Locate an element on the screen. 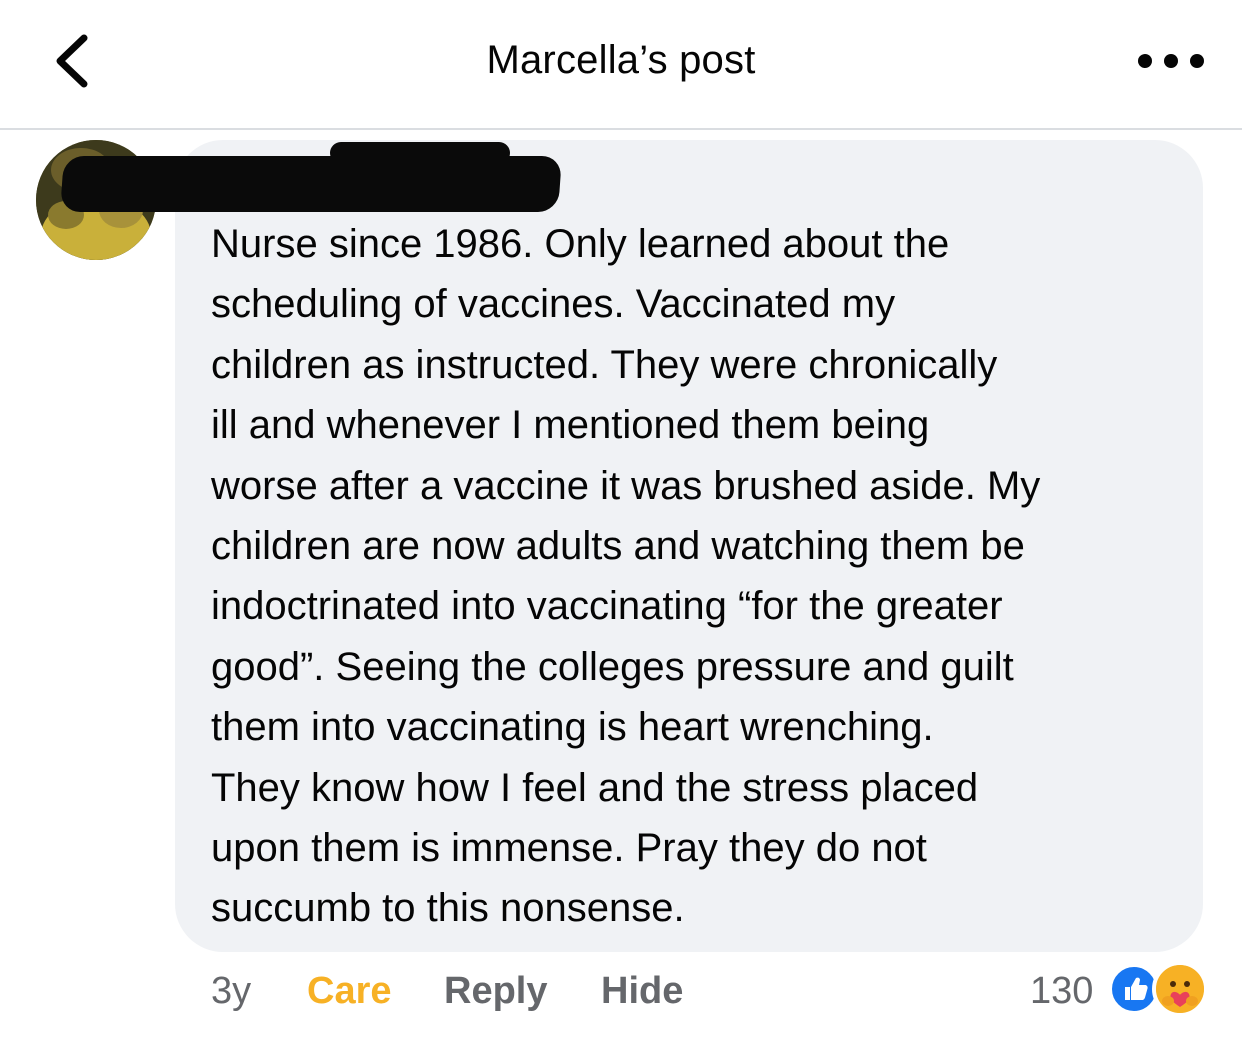 The height and width of the screenshot is (1059, 1242). care-reaction-icon is located at coordinates (1180, 989).